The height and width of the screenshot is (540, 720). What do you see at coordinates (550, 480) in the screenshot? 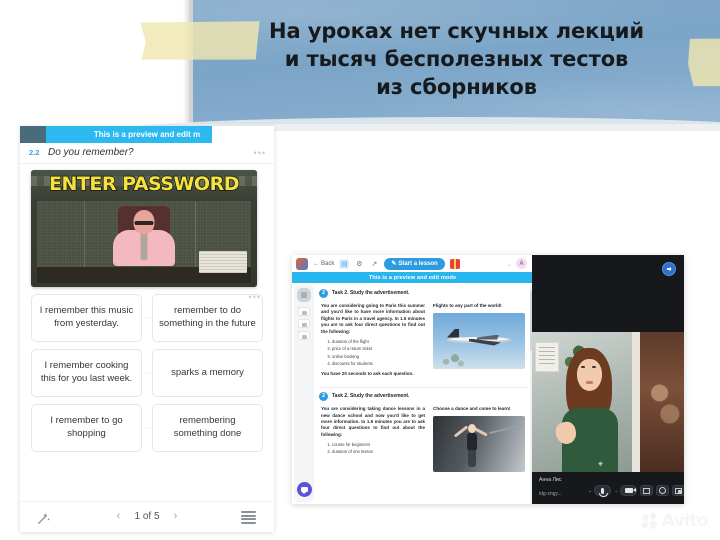
I see `participant-name: Анна Лис` at bounding box center [550, 480].